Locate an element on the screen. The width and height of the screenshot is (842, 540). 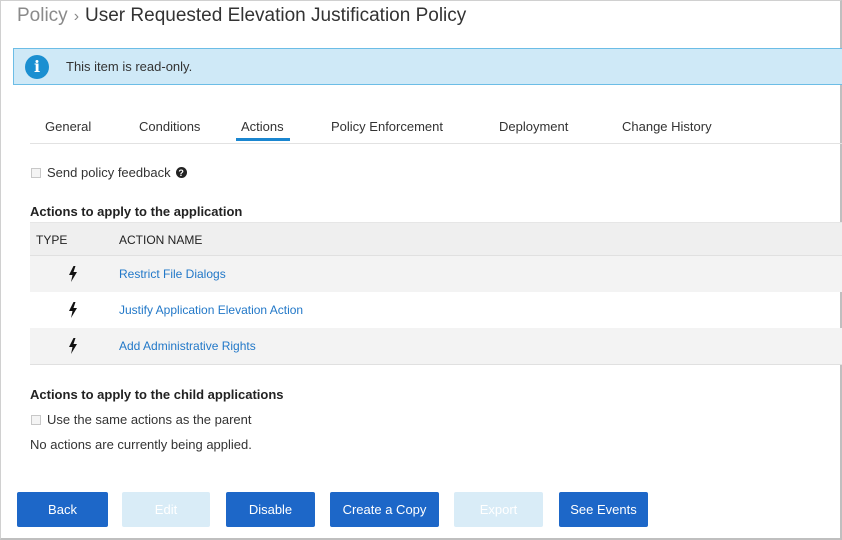
column-header-type: TYPE is located at coordinates (52, 240).